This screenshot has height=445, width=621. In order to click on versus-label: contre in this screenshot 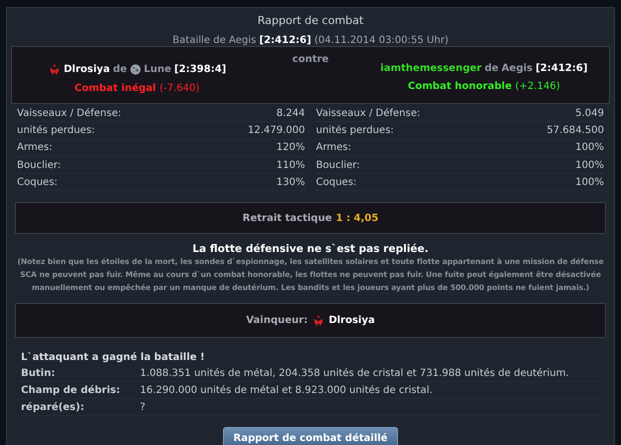, I will do `click(310, 60)`.